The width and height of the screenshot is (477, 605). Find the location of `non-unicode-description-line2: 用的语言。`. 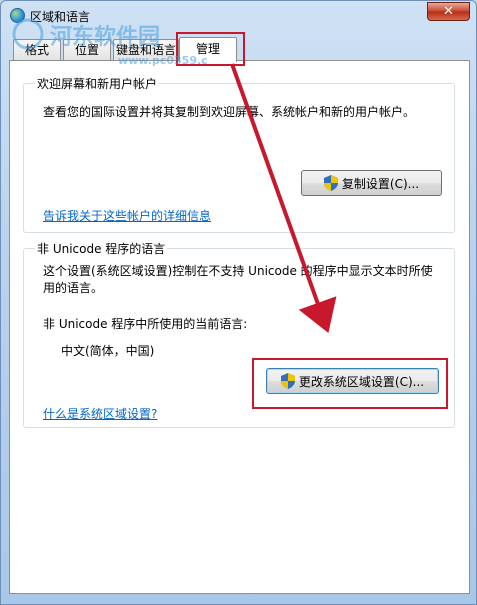

non-unicode-description-line2: 用的语言。 is located at coordinates (73, 288).